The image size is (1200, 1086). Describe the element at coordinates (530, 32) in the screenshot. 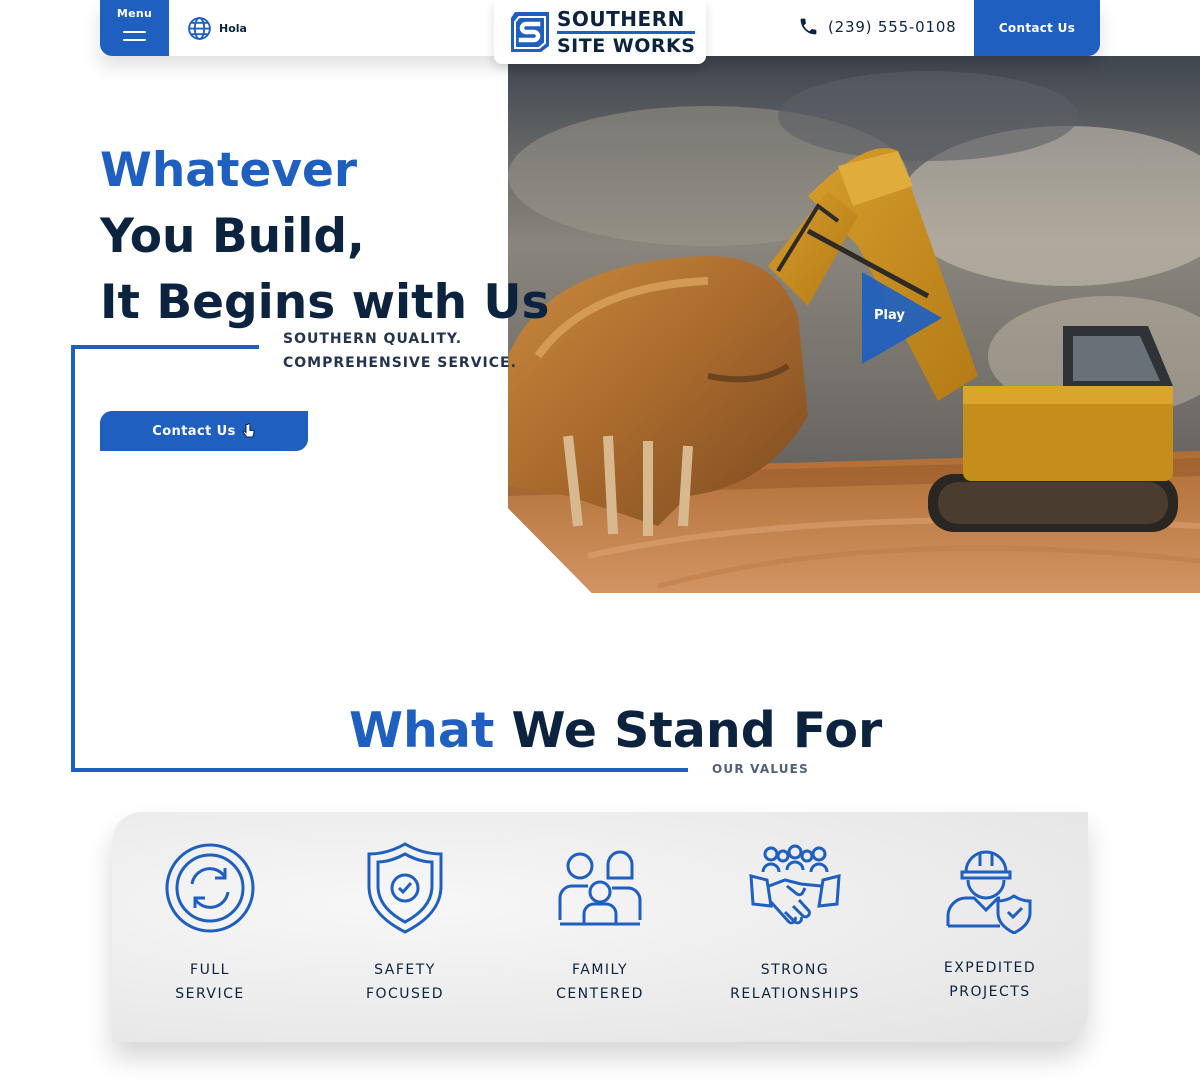

I see `logo-mark-icon` at that location.